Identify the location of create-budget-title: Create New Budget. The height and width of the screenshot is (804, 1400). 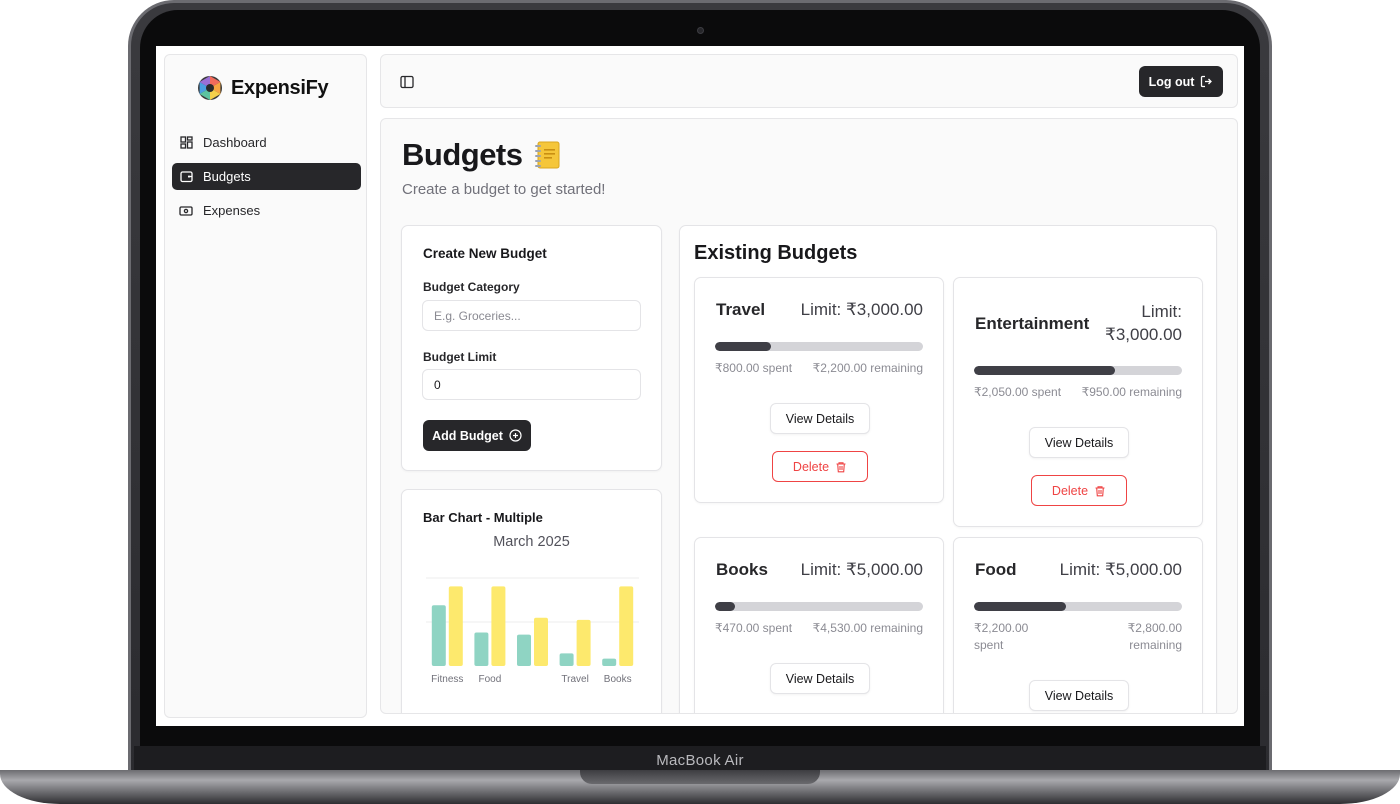
(485, 253).